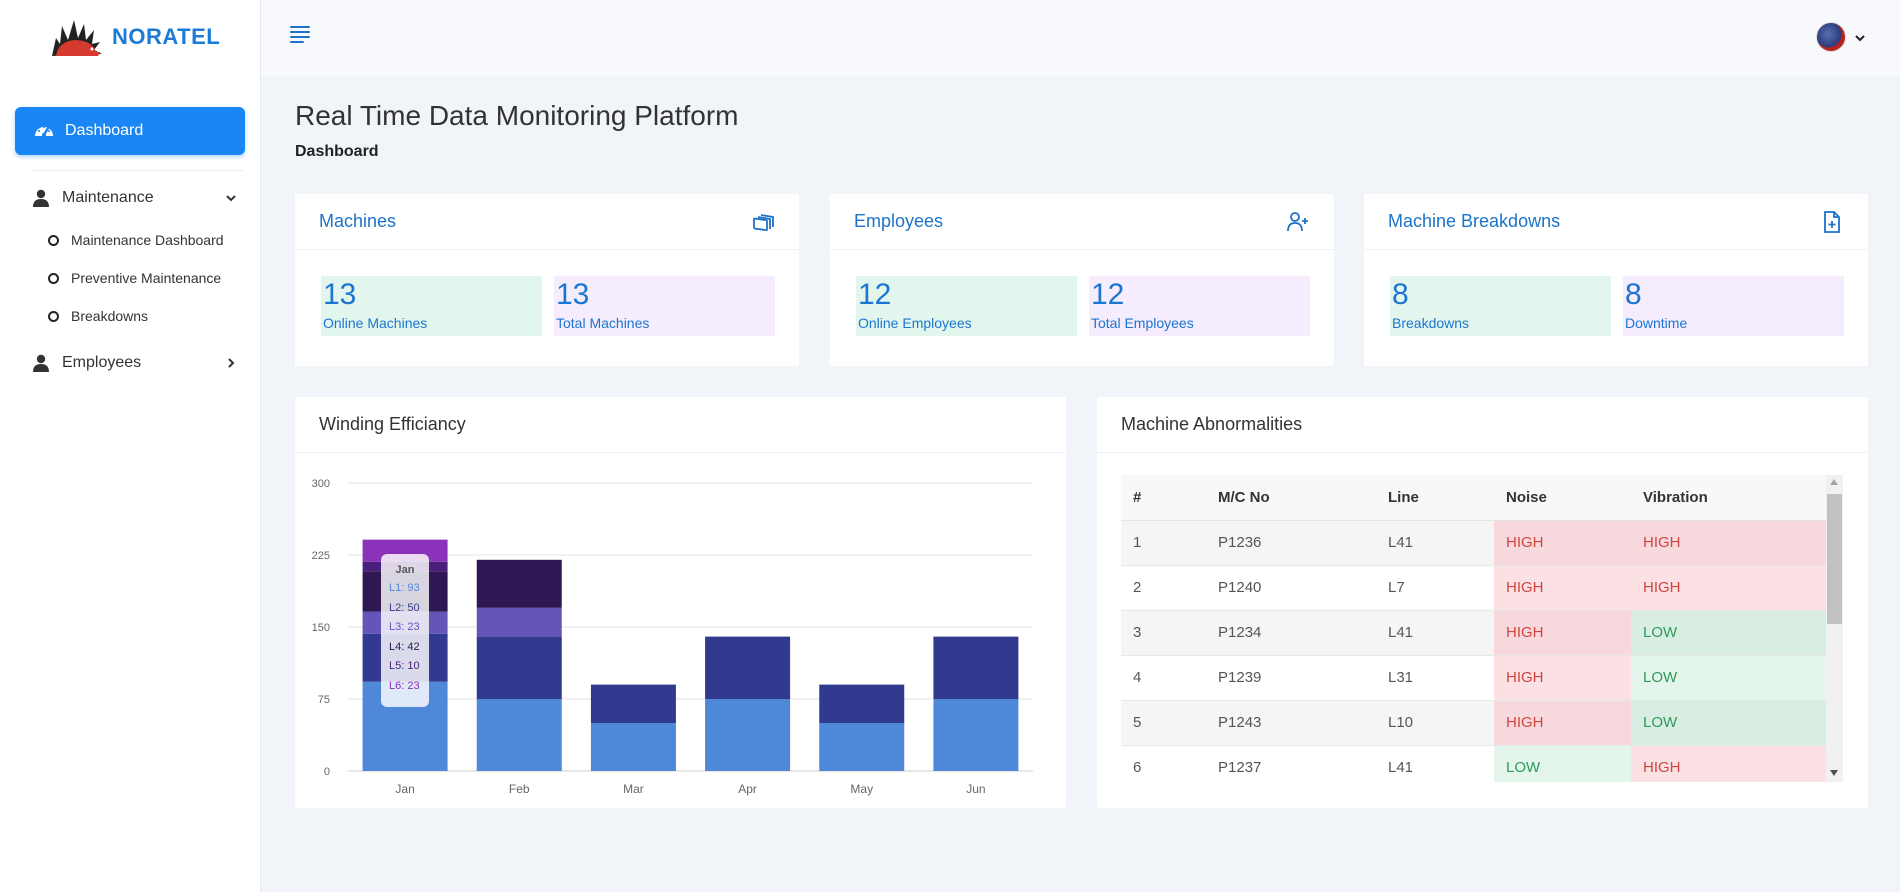 The image size is (1900, 892). What do you see at coordinates (1163, 588) in the screenshot?
I see `table-cell: 2` at bounding box center [1163, 588].